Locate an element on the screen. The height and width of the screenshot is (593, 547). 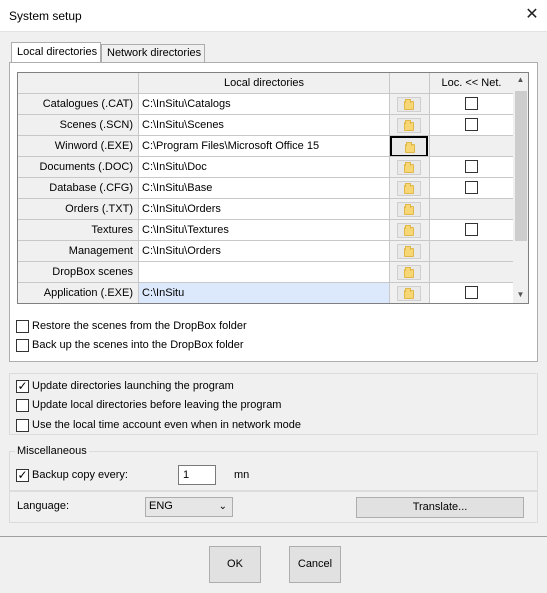
tab-network-directories: Network directories is located at coordinates (153, 53).